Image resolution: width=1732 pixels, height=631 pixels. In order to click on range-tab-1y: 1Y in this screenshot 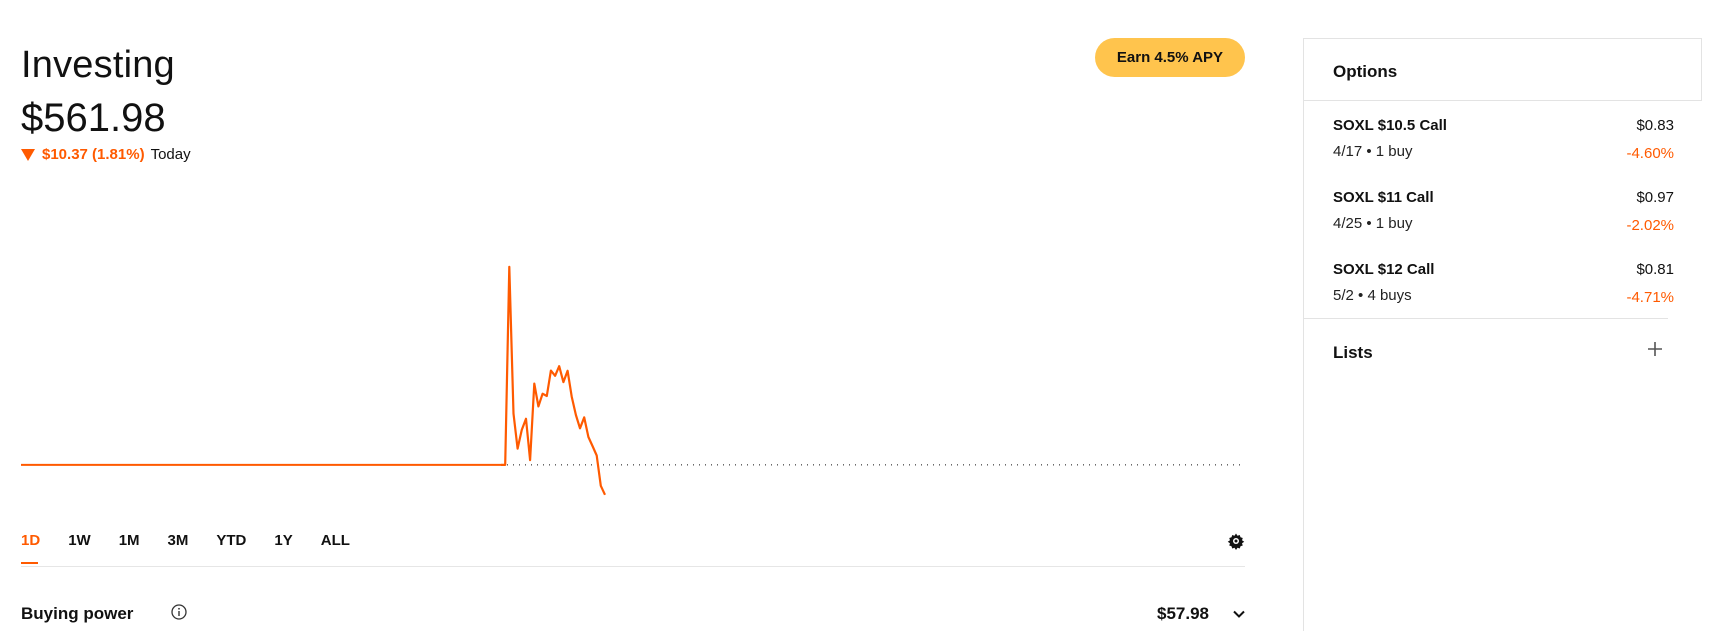, I will do `click(283, 540)`.